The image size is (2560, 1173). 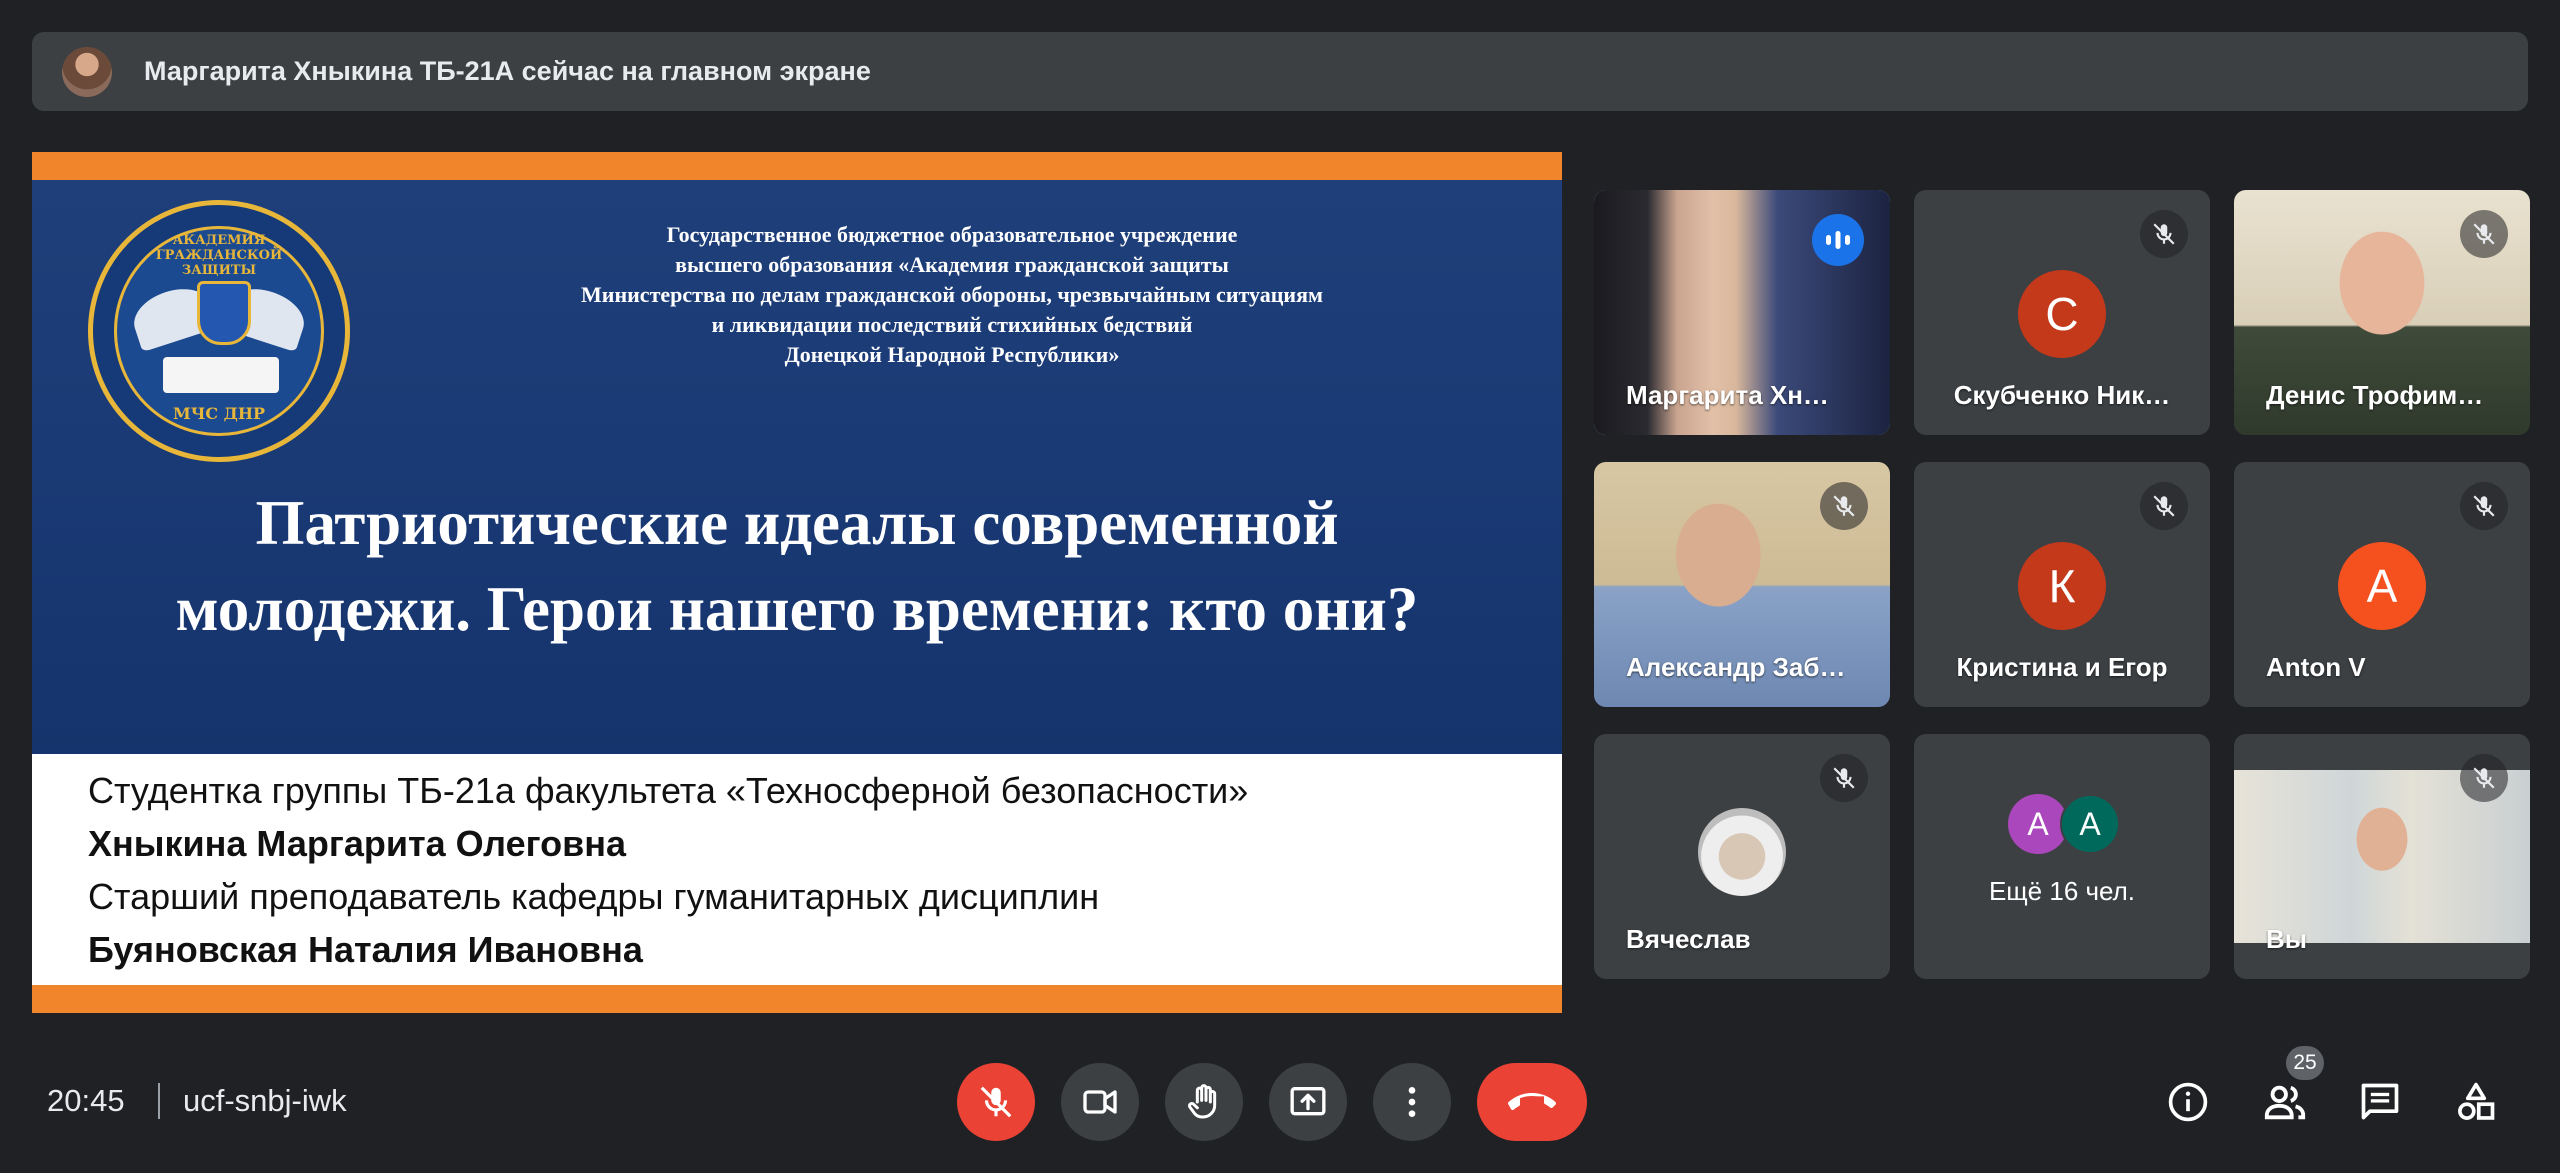 What do you see at coordinates (87, 71) in the screenshot?
I see `presenter-avatar` at bounding box center [87, 71].